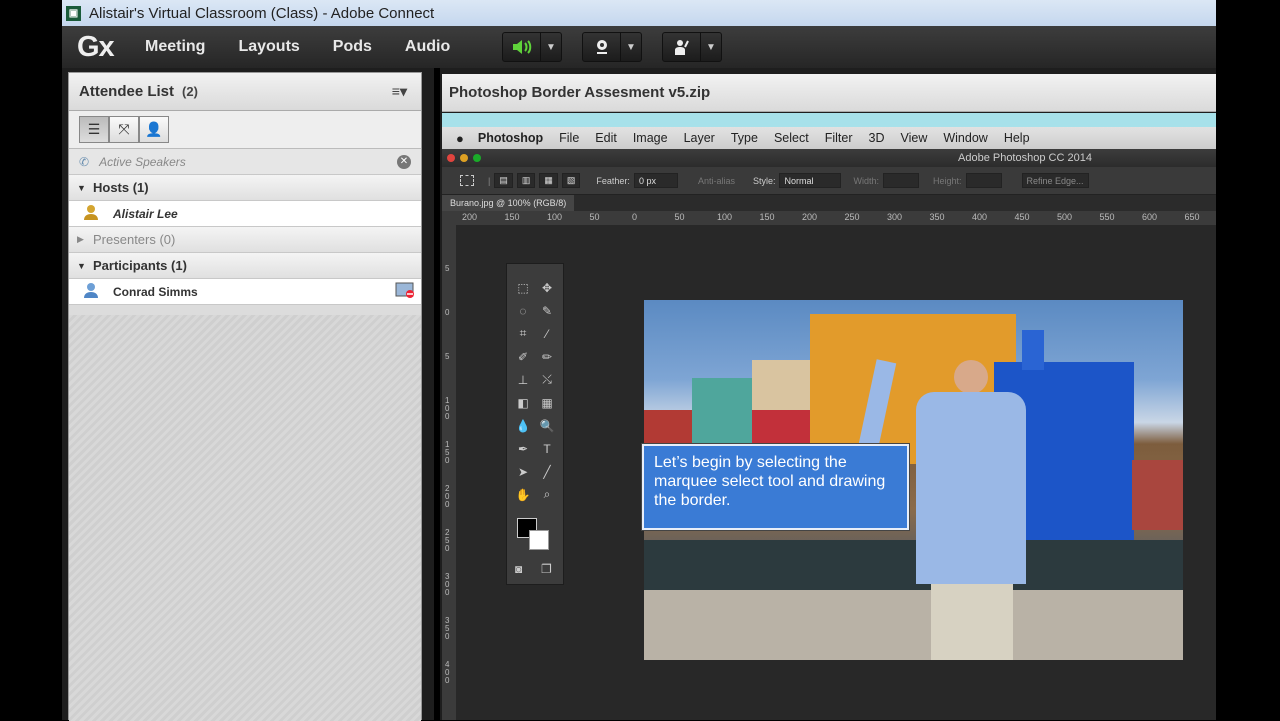 The height and width of the screenshot is (721, 1280). Describe the element at coordinates (937, 217) in the screenshot. I see `ruler-tick-label: 350` at that location.